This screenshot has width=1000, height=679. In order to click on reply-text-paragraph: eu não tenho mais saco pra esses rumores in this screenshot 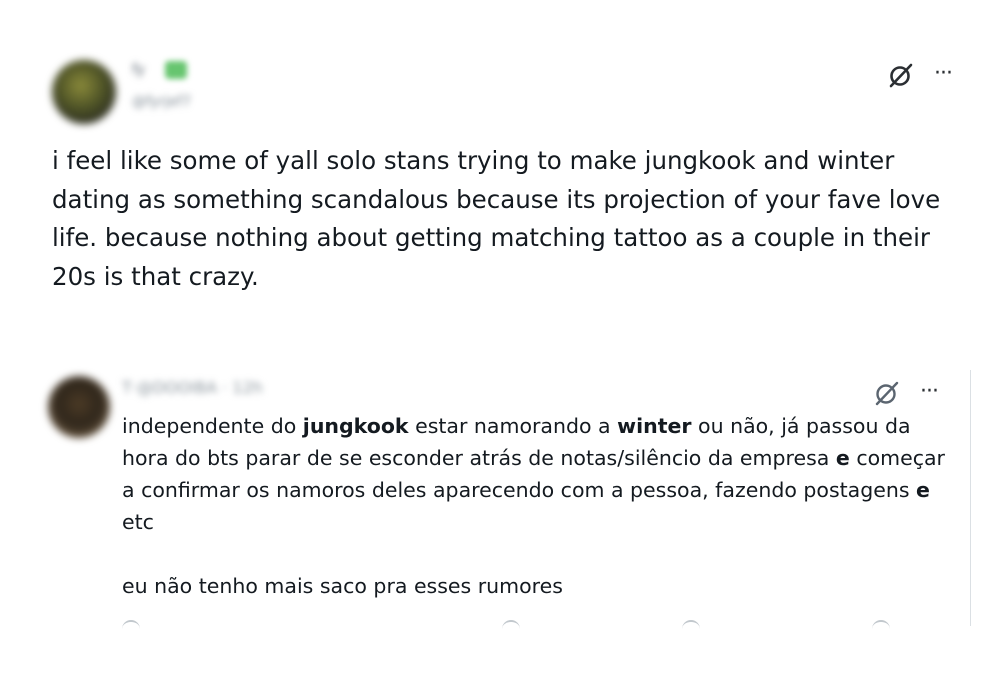, I will do `click(342, 586)`.